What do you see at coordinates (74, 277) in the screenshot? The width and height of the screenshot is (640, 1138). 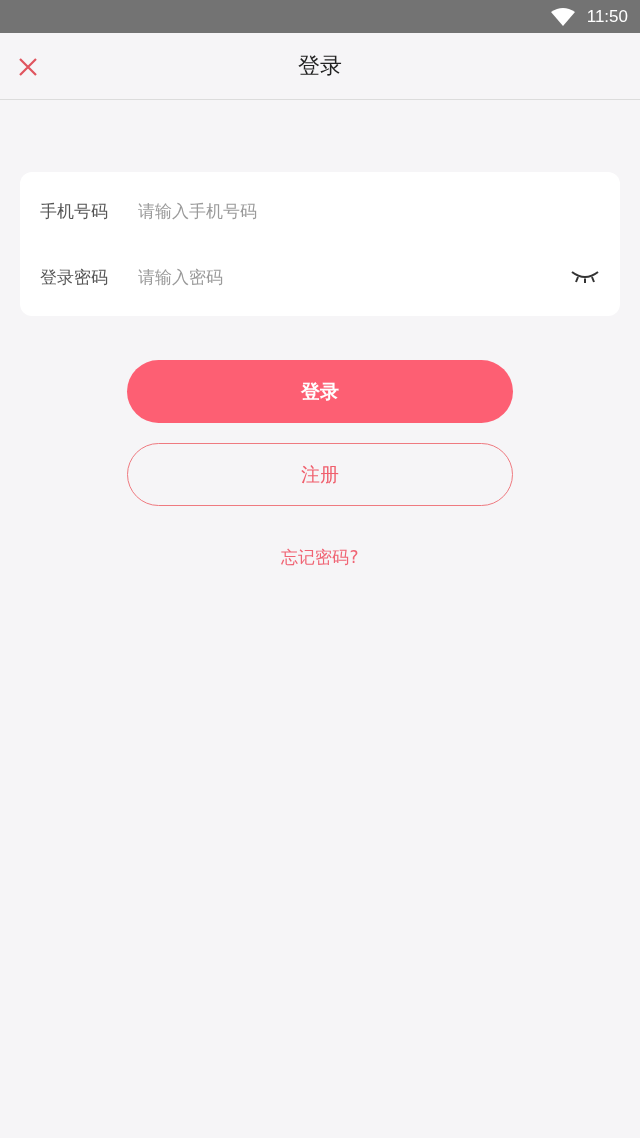 I see `field-label: 登录密码` at bounding box center [74, 277].